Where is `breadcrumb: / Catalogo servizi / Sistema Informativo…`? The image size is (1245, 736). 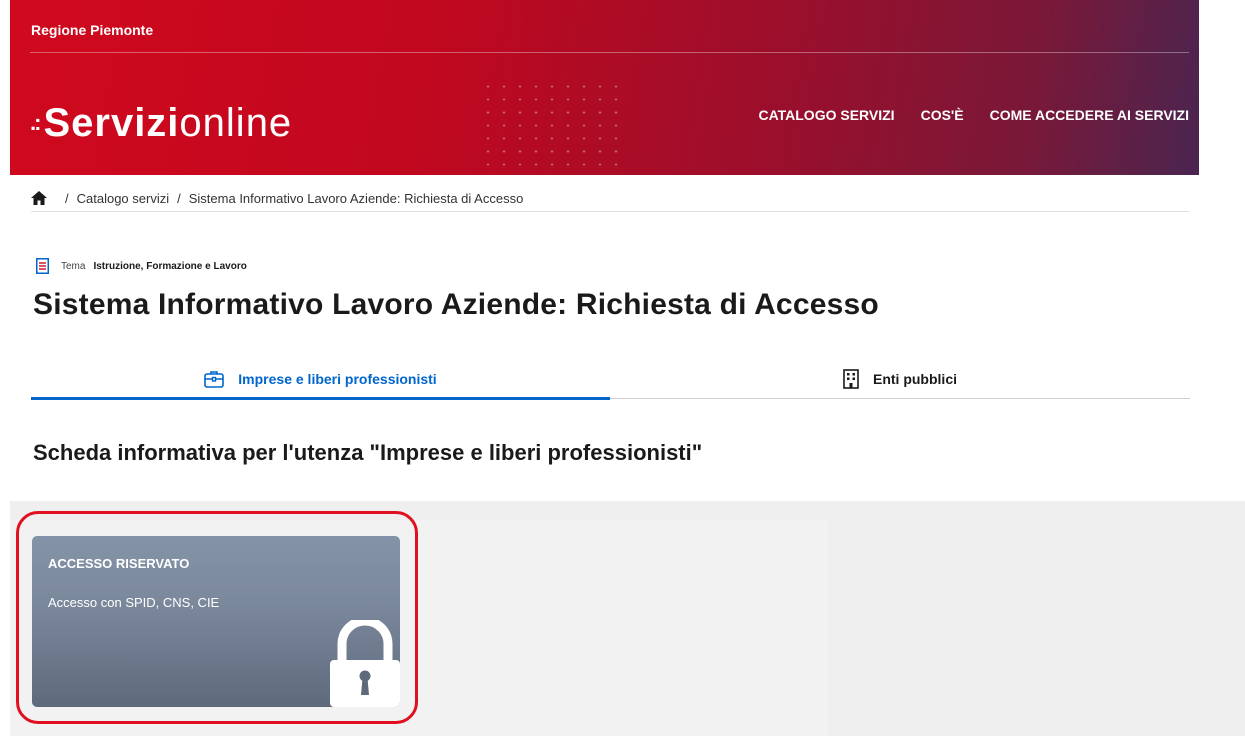 breadcrumb: / Catalogo servizi / Sistema Informativo… is located at coordinates (610, 198).